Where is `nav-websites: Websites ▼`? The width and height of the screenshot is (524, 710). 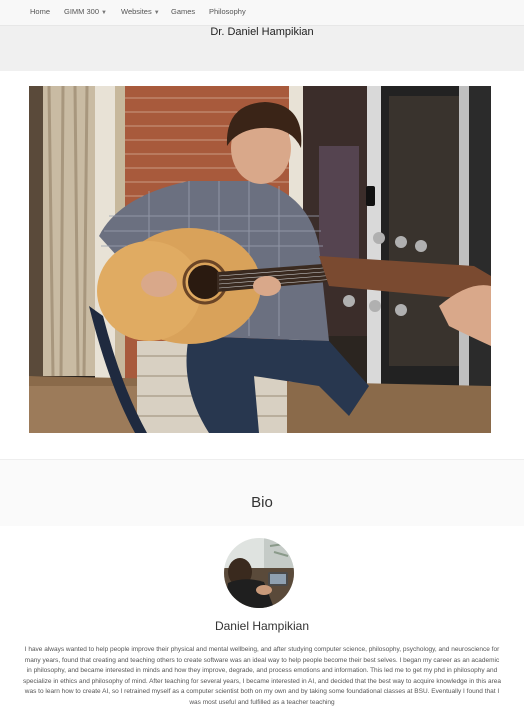
nav-websites: Websites ▼ is located at coordinates (140, 11).